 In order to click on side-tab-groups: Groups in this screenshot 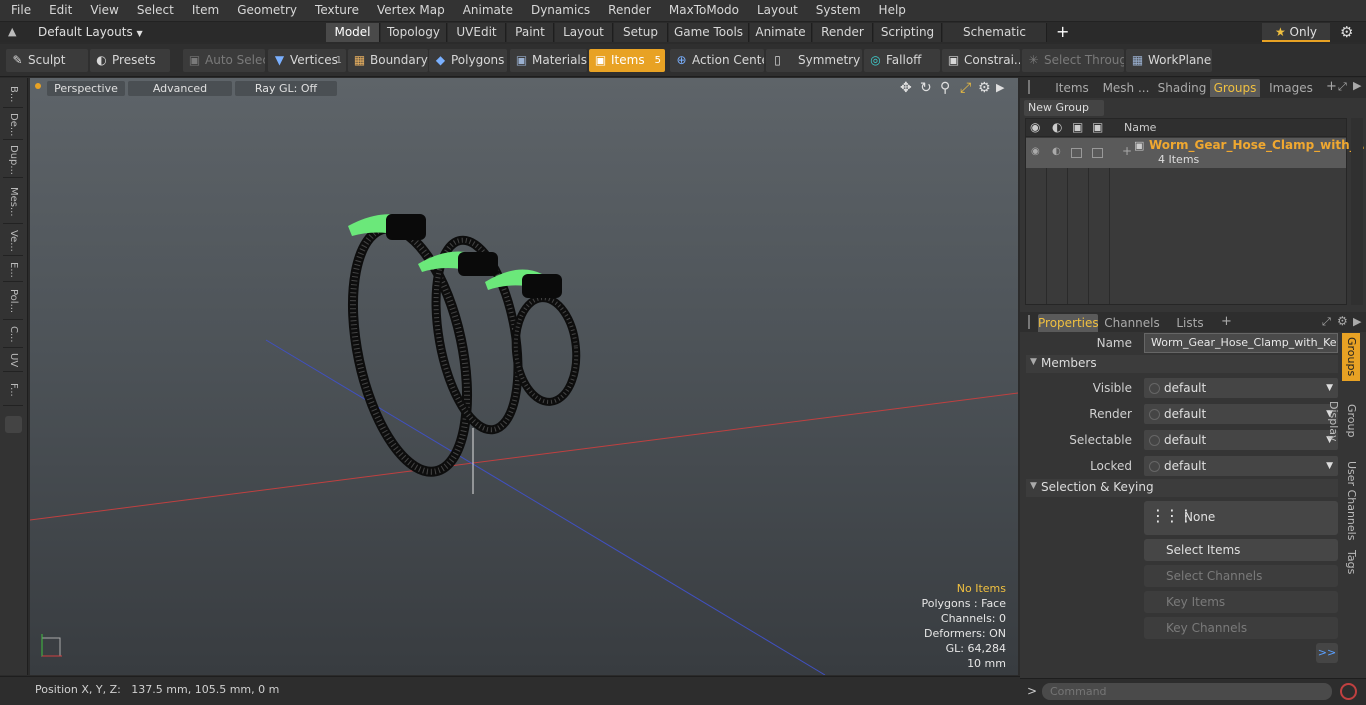, I will do `click(1351, 357)`.